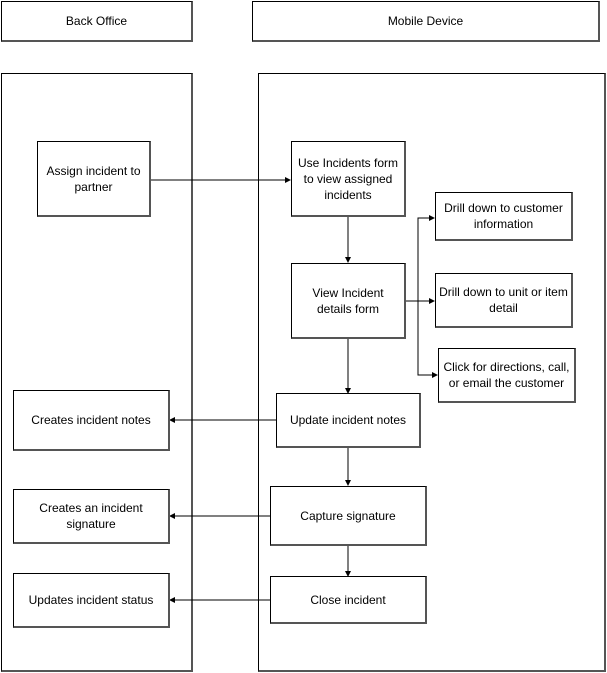 Image resolution: width=607 pixels, height=673 pixels. What do you see at coordinates (94, 179) in the screenshot?
I see `node-assign-incident: Assign incident to partner` at bounding box center [94, 179].